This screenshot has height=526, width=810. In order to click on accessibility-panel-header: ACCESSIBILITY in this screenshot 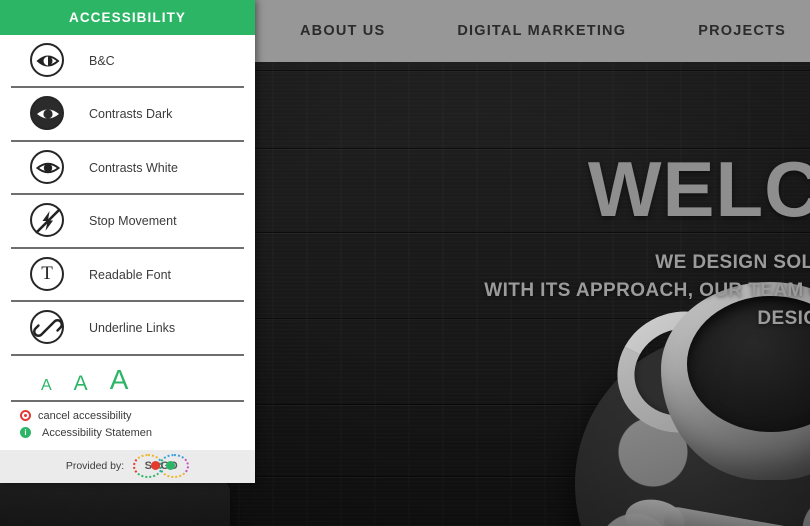, I will do `click(127, 17)`.